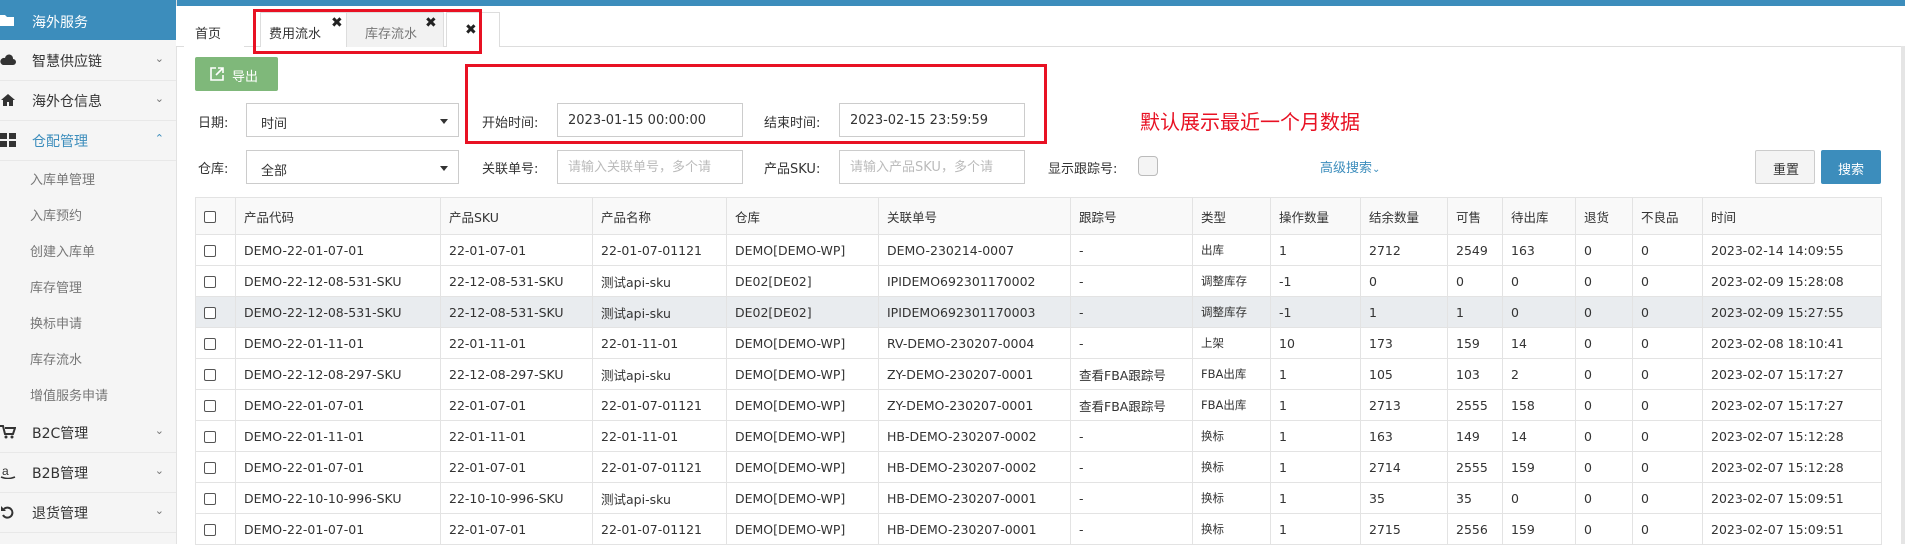  I want to click on column-header: 关联单号, so click(974, 216).